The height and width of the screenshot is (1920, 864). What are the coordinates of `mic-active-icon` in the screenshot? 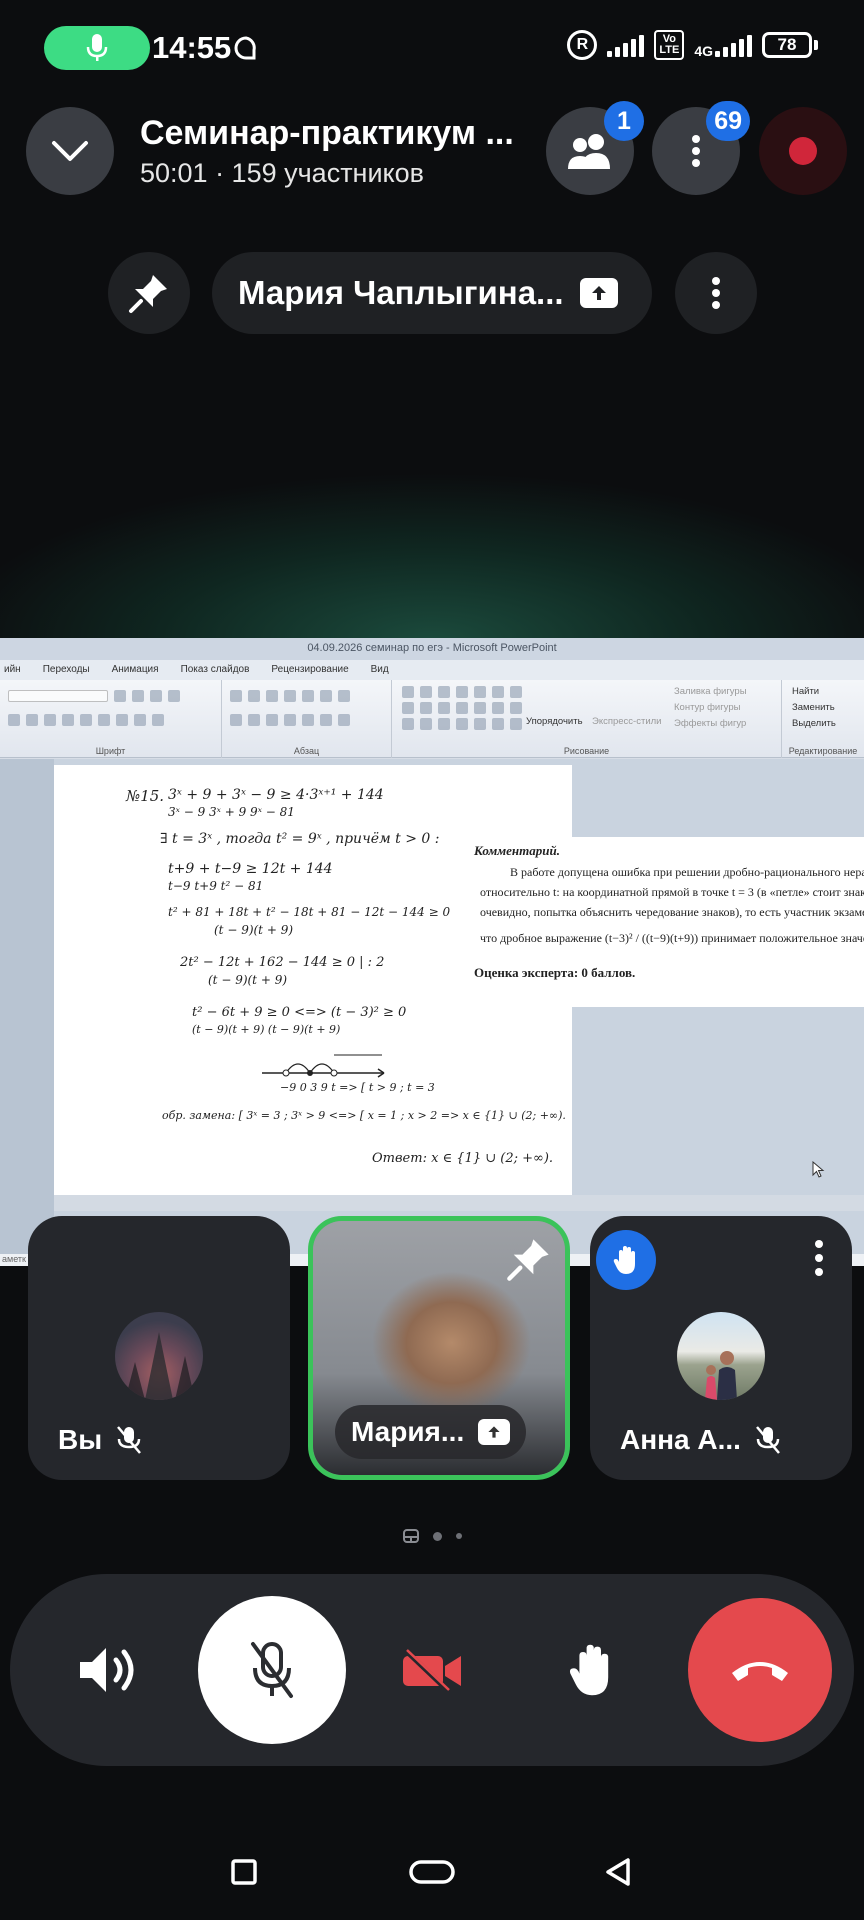 It's located at (97, 47).